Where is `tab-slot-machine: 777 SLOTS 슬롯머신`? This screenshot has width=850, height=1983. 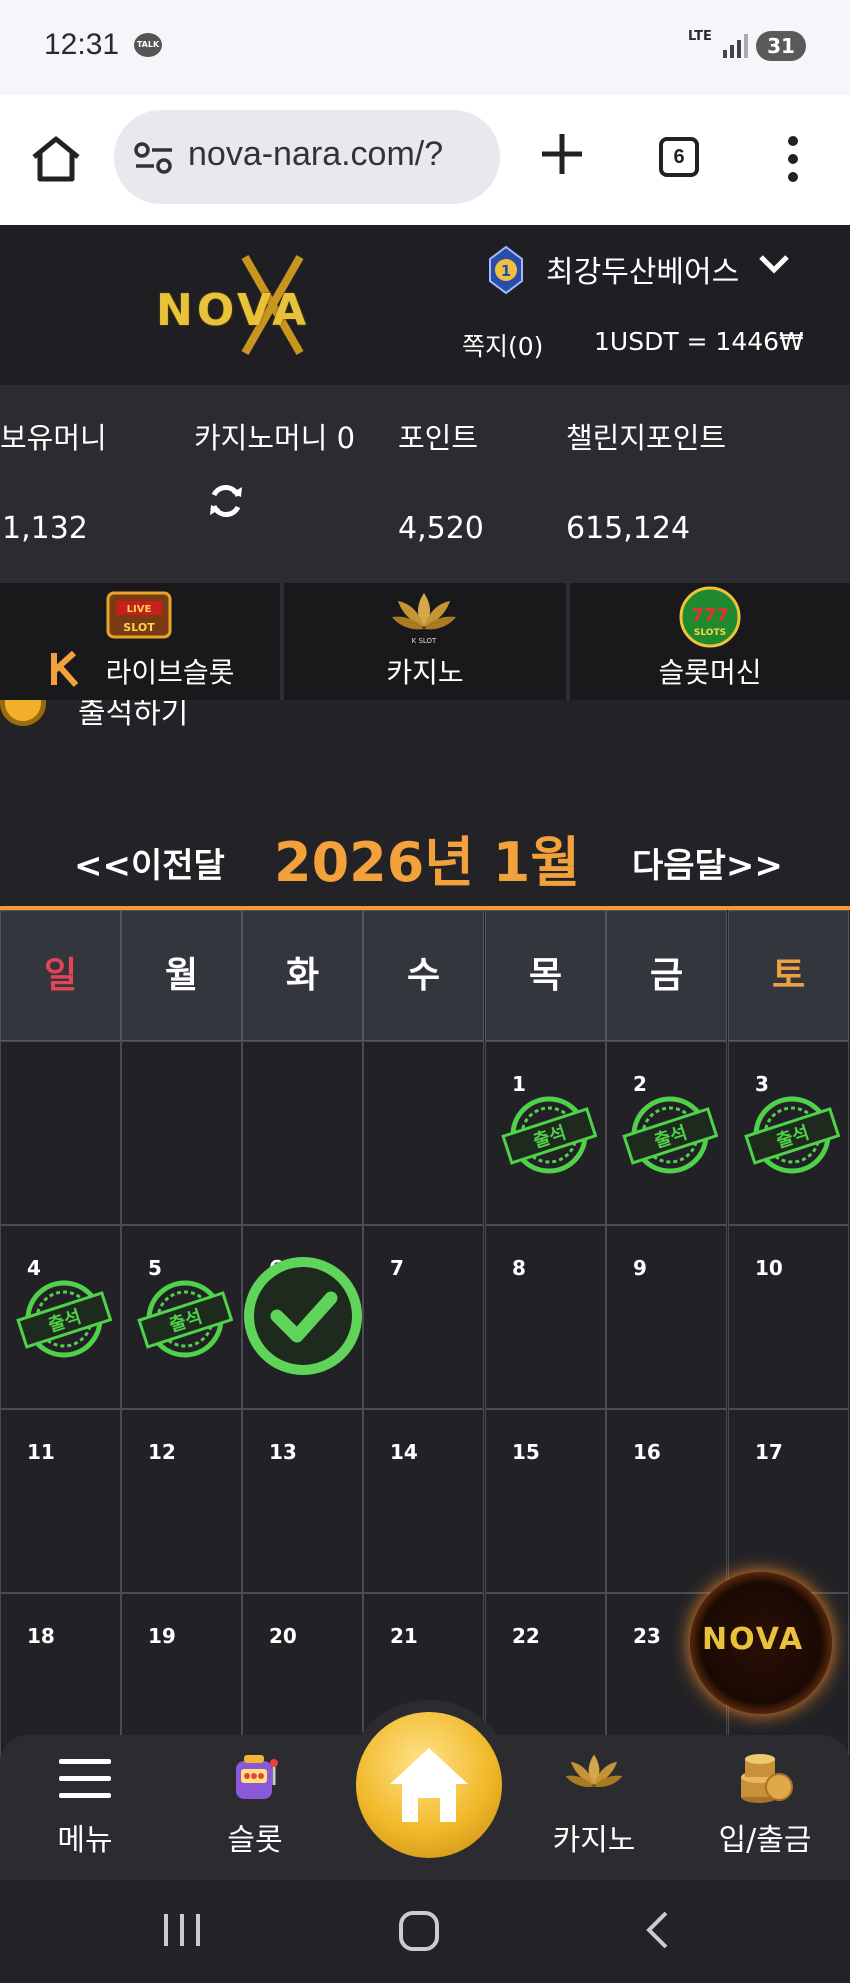
tab-slot-machine: 777 SLOTS 슬롯머신 is located at coordinates (710, 641).